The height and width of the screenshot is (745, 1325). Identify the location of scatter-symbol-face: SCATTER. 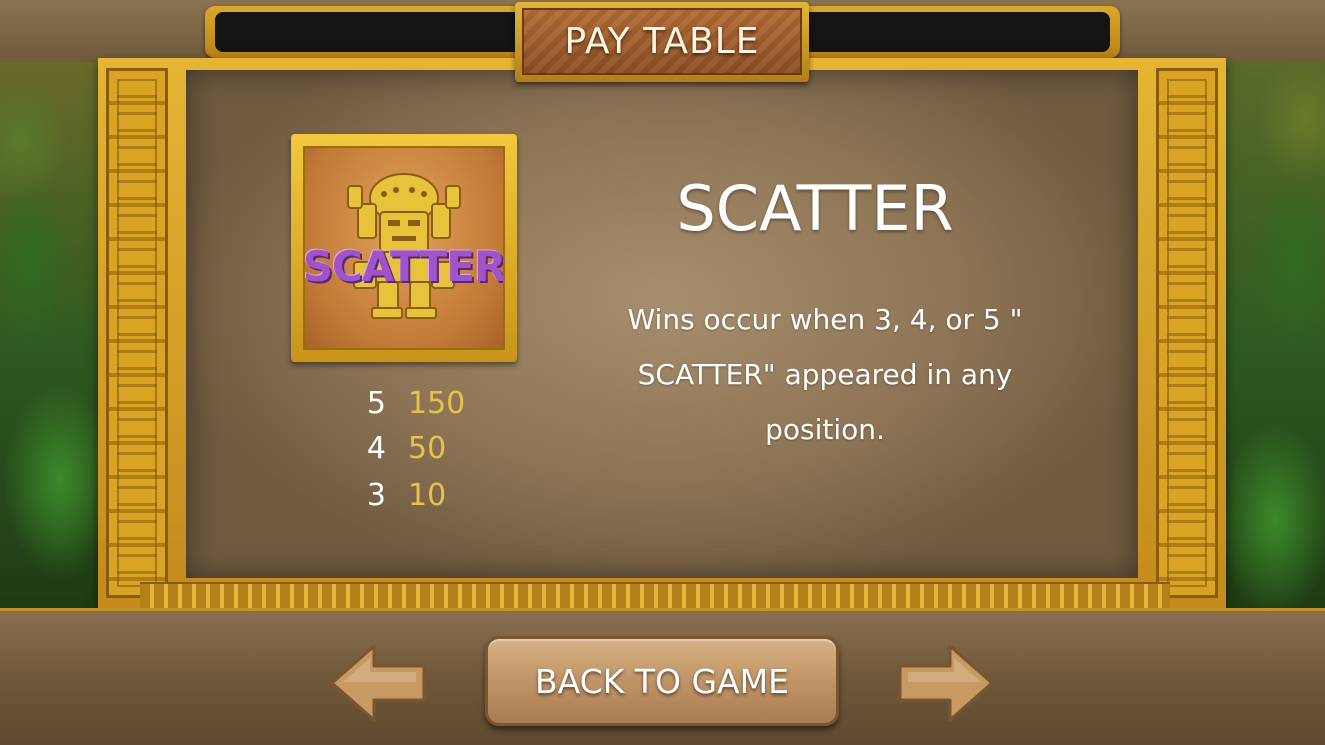
(404, 248).